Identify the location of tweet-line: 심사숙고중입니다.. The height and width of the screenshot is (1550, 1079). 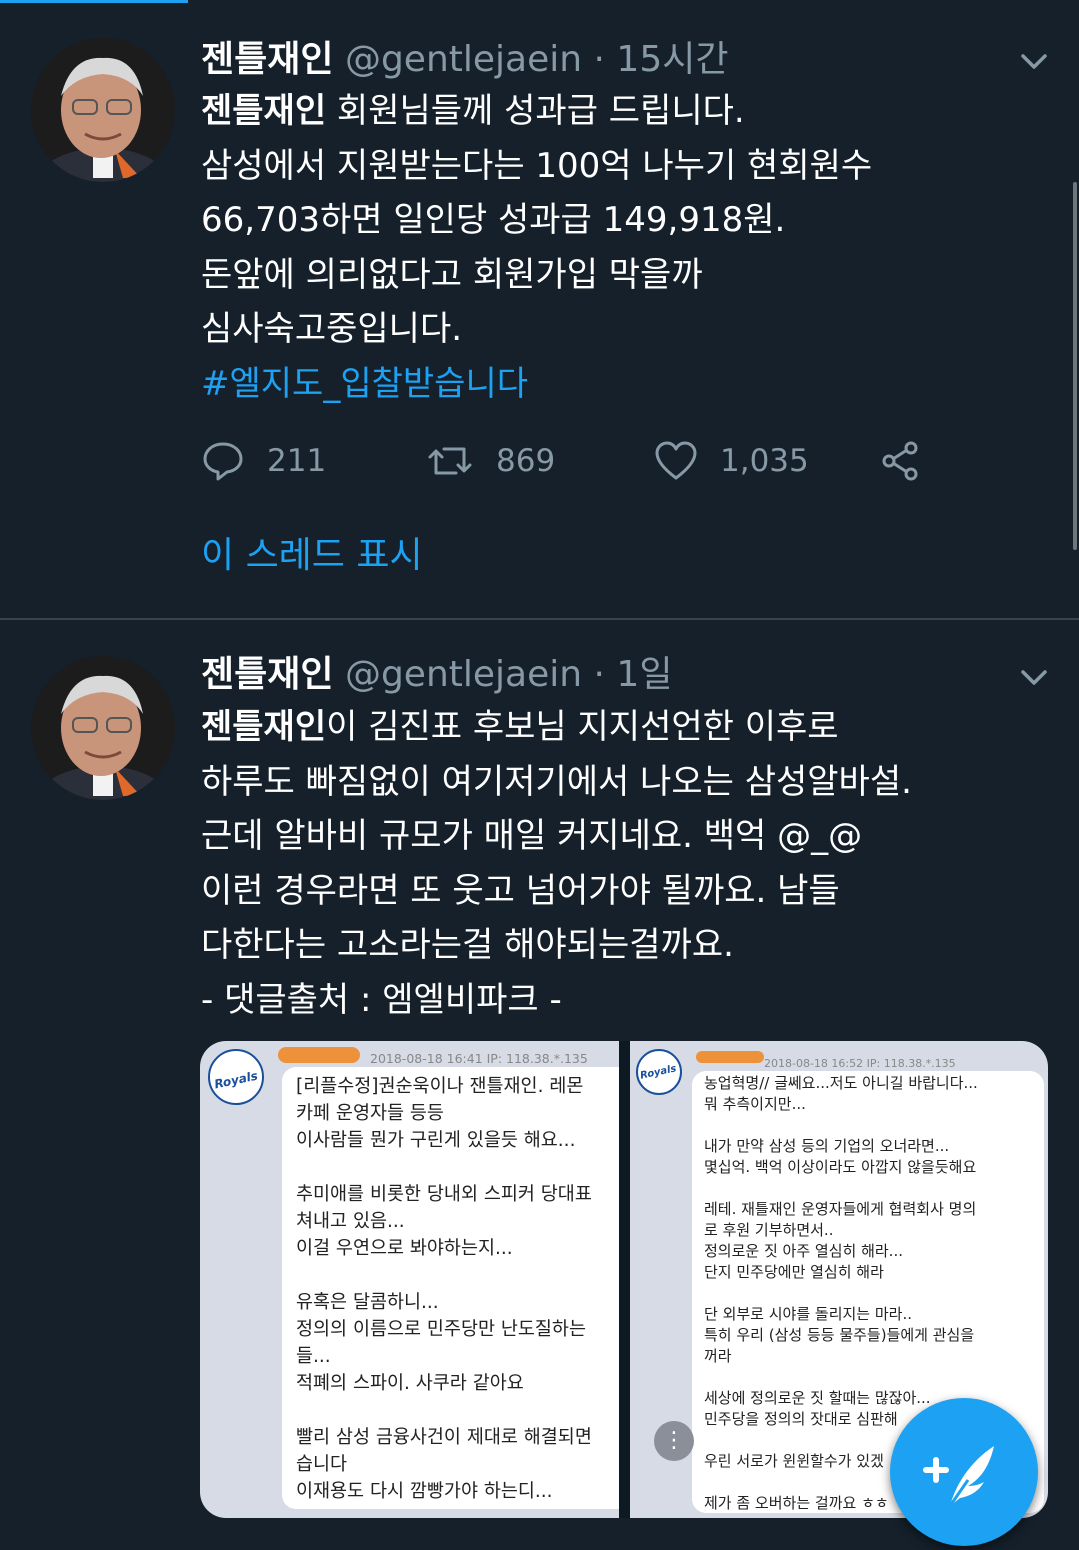
(332, 329).